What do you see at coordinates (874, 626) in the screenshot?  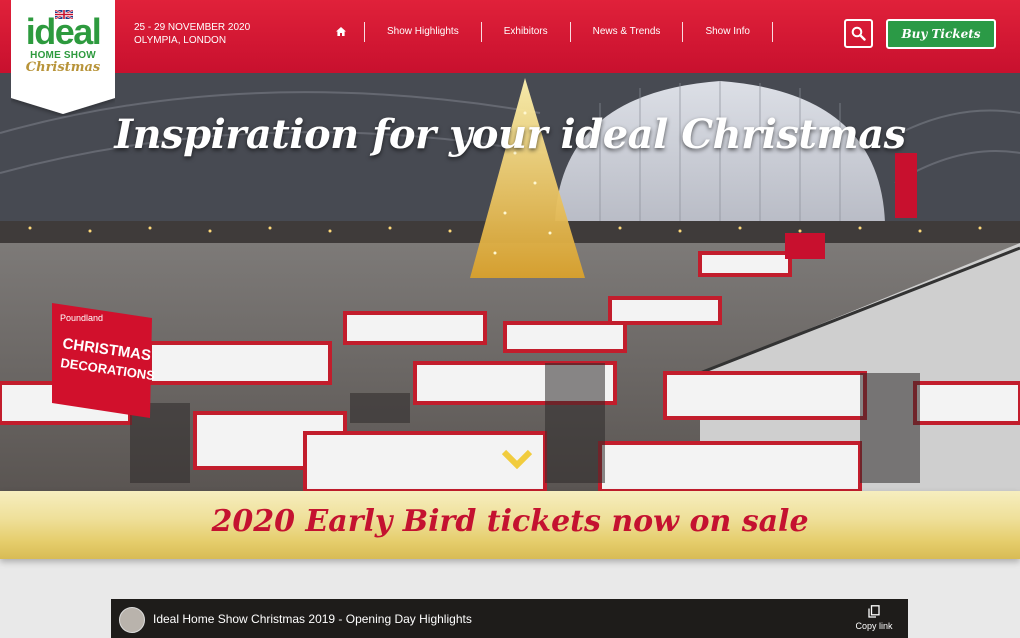 I see `copy-link-label: Copy link` at bounding box center [874, 626].